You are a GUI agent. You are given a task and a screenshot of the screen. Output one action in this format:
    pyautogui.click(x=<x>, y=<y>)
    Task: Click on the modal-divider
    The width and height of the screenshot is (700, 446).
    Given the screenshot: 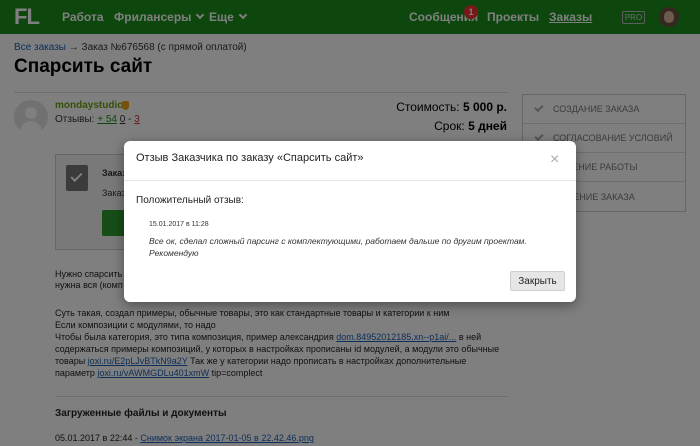 What is the action you would take?
    pyautogui.click(x=350, y=180)
    